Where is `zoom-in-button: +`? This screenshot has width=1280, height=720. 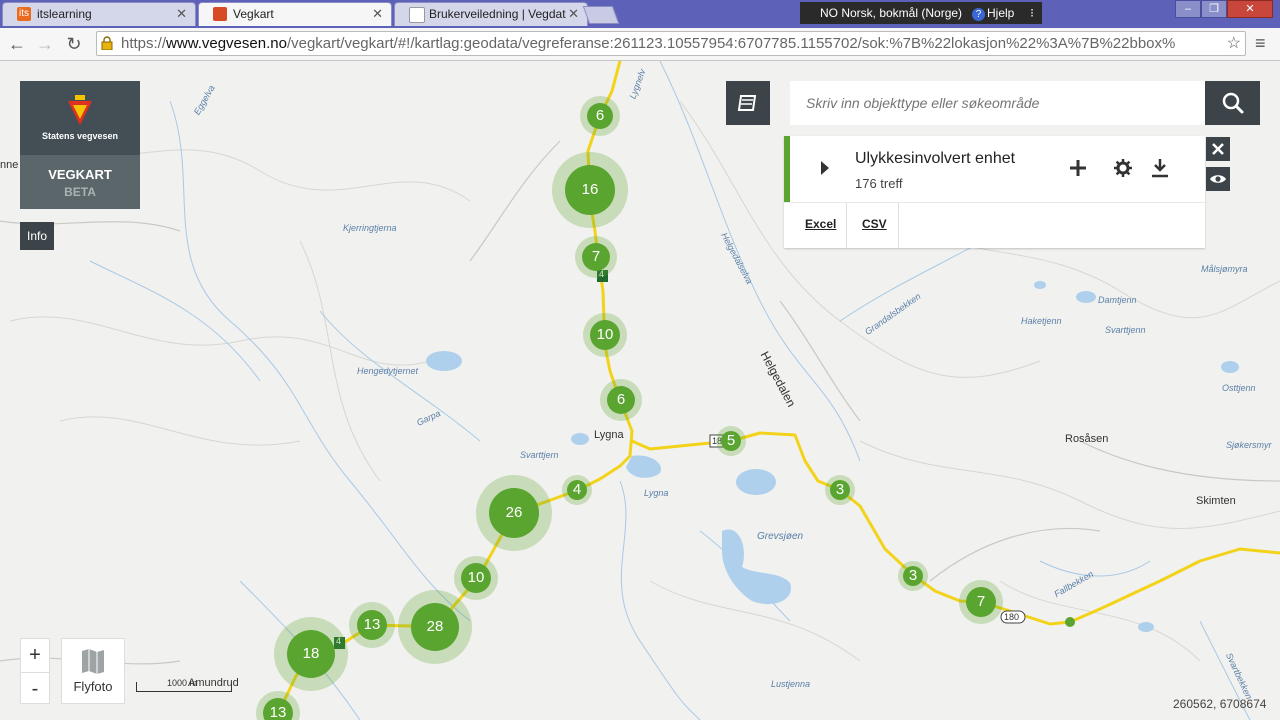 zoom-in-button: + is located at coordinates (35, 655).